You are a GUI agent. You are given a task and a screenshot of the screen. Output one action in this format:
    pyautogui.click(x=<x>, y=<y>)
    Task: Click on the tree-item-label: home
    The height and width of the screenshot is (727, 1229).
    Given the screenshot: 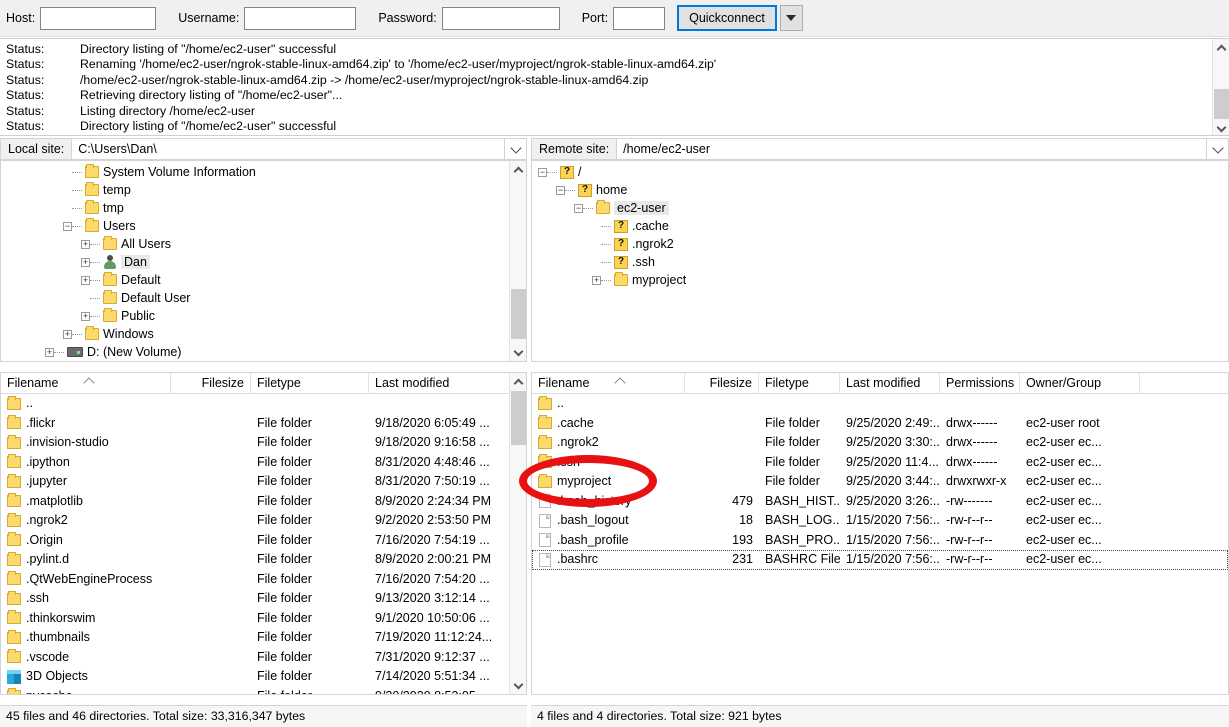 What is the action you would take?
    pyautogui.click(x=612, y=190)
    